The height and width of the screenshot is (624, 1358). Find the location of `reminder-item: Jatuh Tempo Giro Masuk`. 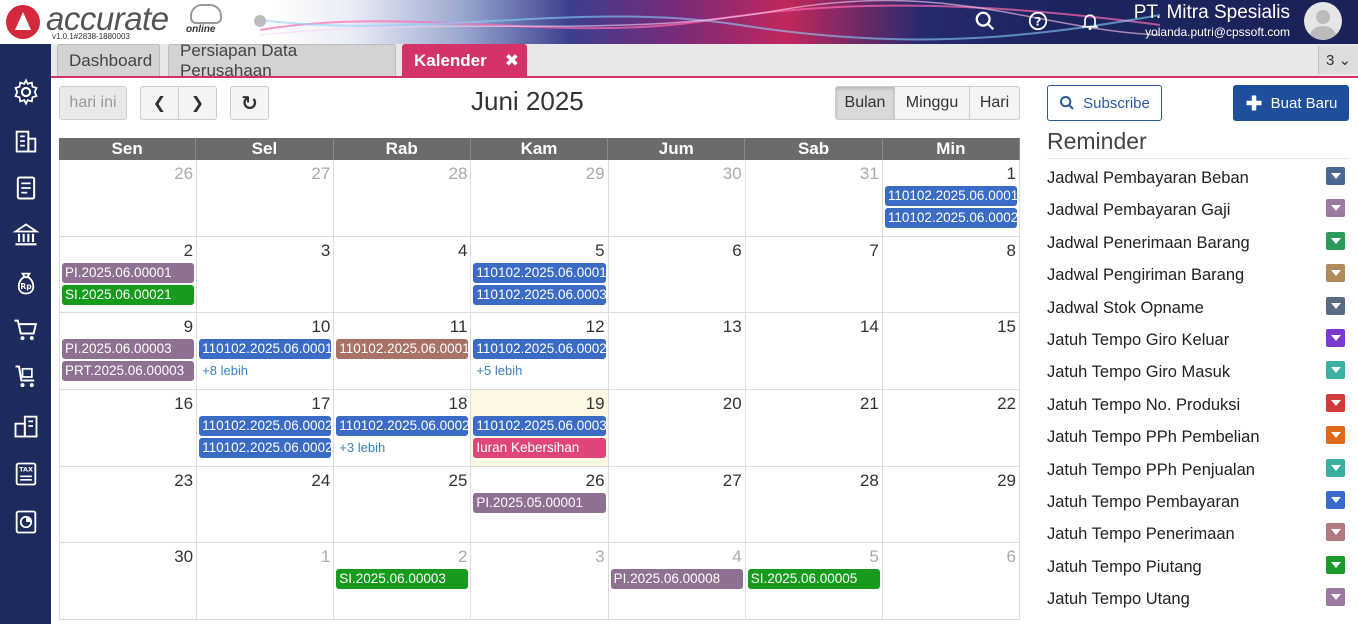

reminder-item: Jatuh Tempo Giro Masuk is located at coordinates (1202, 372).